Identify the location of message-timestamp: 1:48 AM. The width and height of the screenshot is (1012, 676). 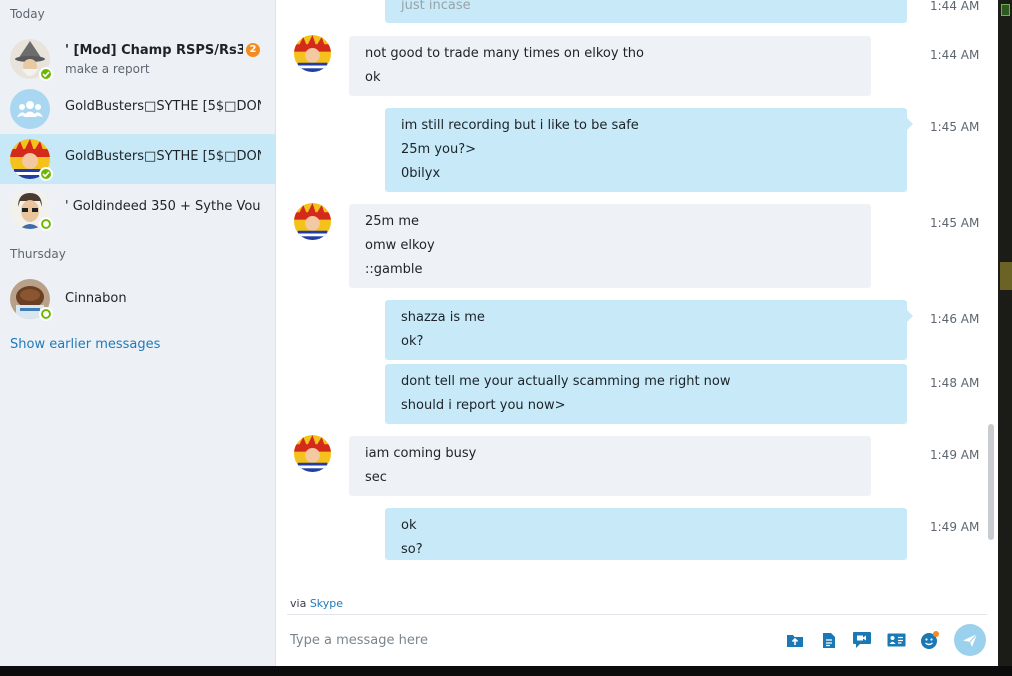
(955, 383).